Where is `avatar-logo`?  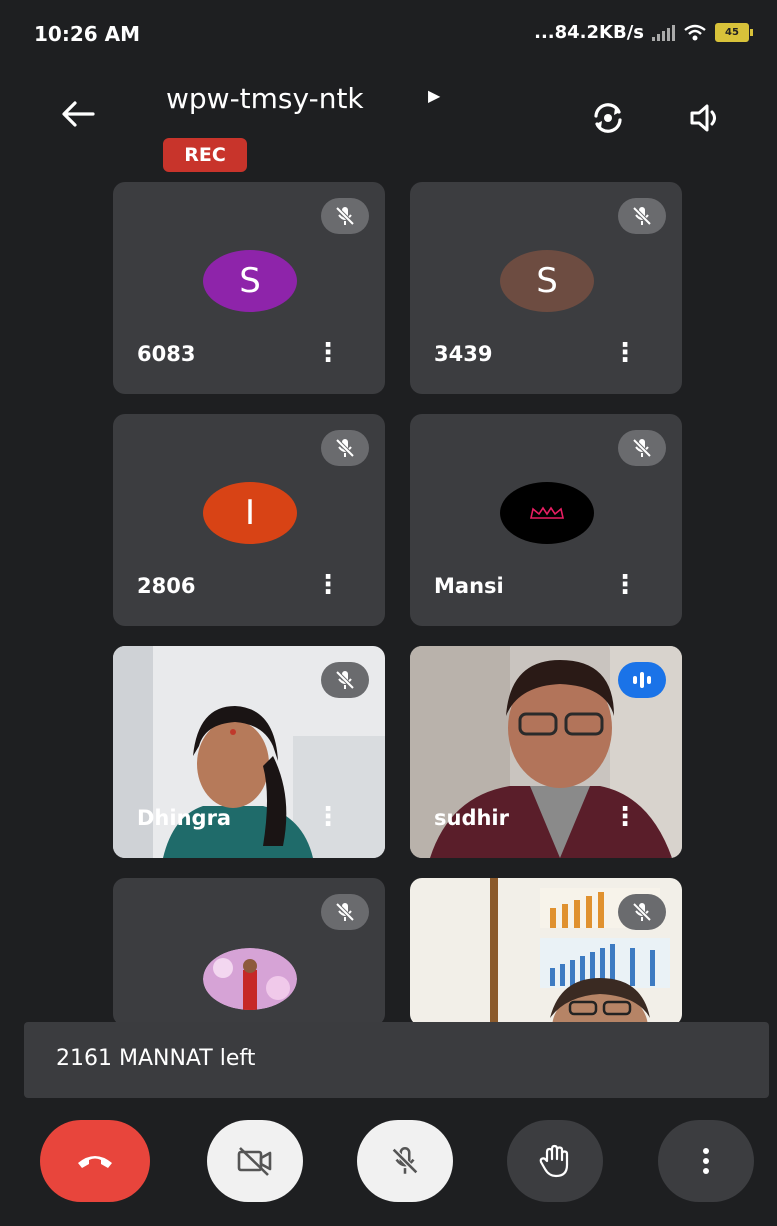
avatar-logo is located at coordinates (547, 513).